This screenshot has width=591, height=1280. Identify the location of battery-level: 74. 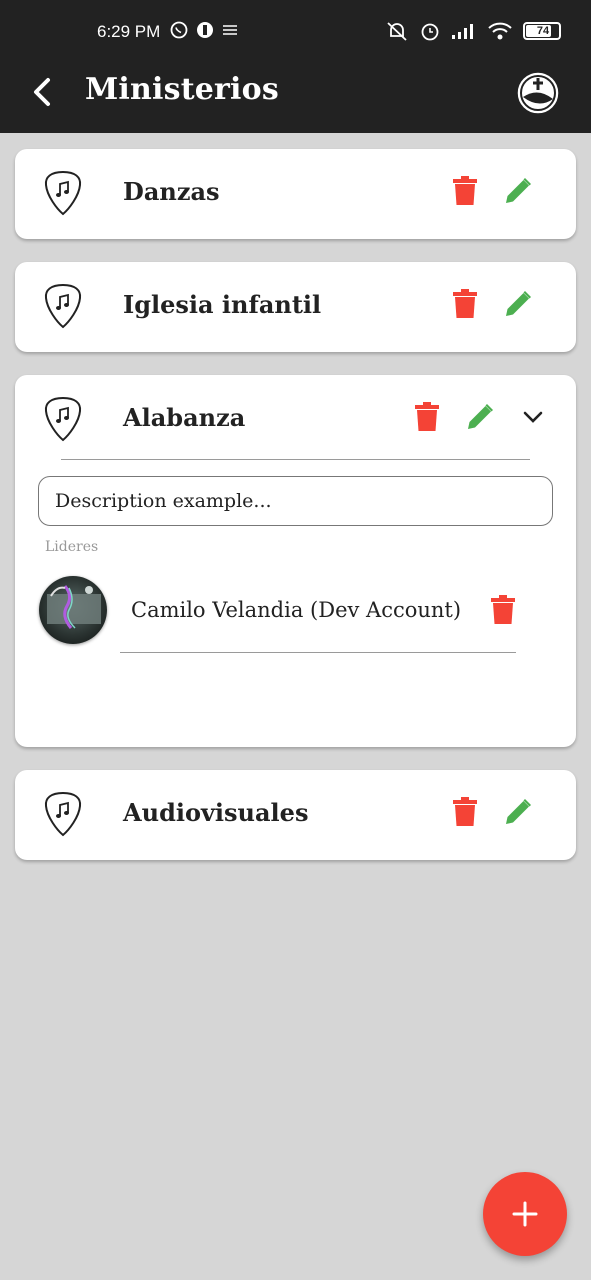
(543, 31).